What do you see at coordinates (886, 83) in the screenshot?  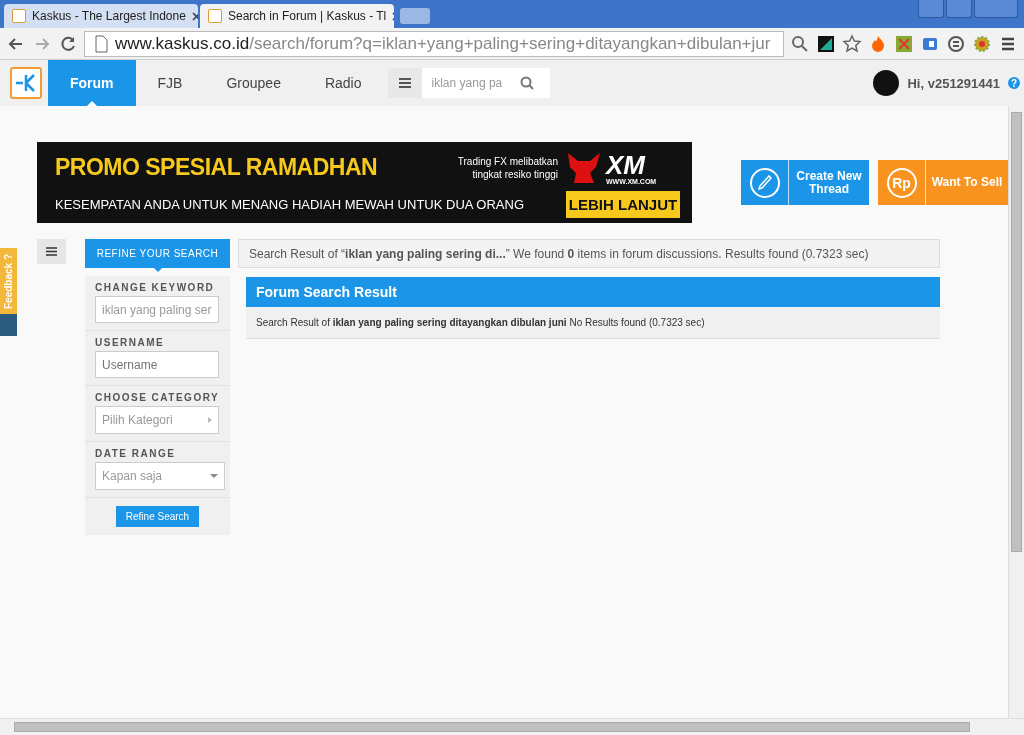 I see `avatar-icon` at bounding box center [886, 83].